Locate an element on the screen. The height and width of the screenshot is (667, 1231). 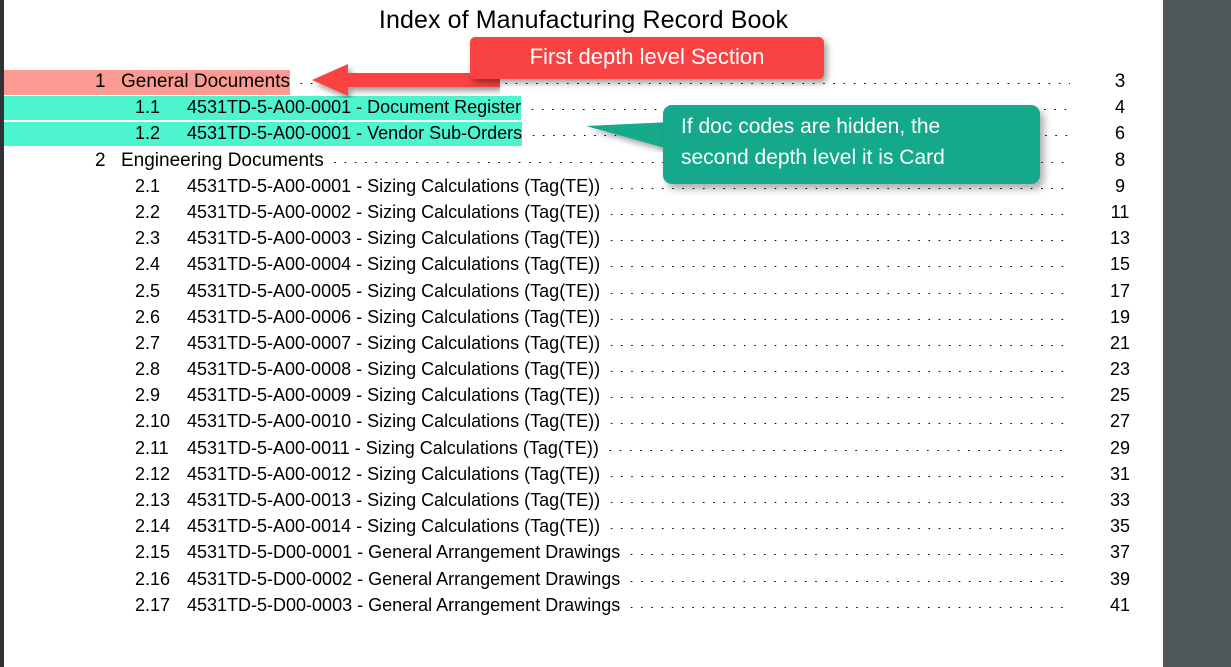
toc-entry-number: 2.6 is located at coordinates (148, 316).